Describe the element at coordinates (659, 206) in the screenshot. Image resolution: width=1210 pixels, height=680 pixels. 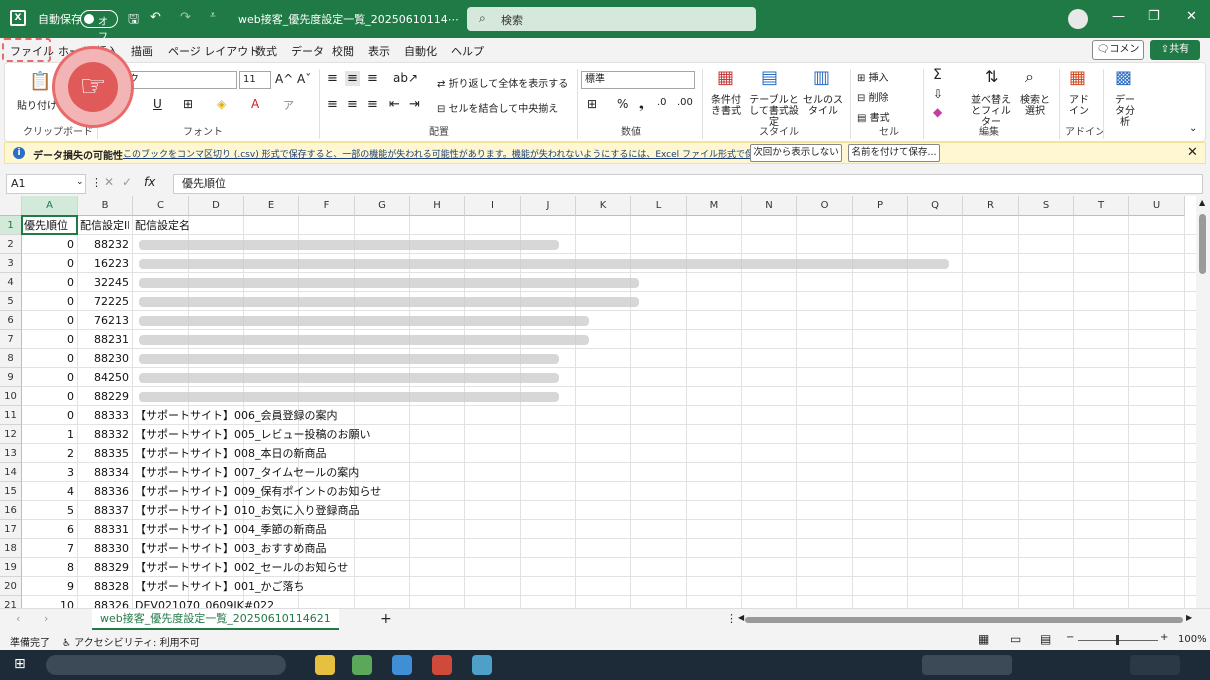
I see `column-header: L` at that location.